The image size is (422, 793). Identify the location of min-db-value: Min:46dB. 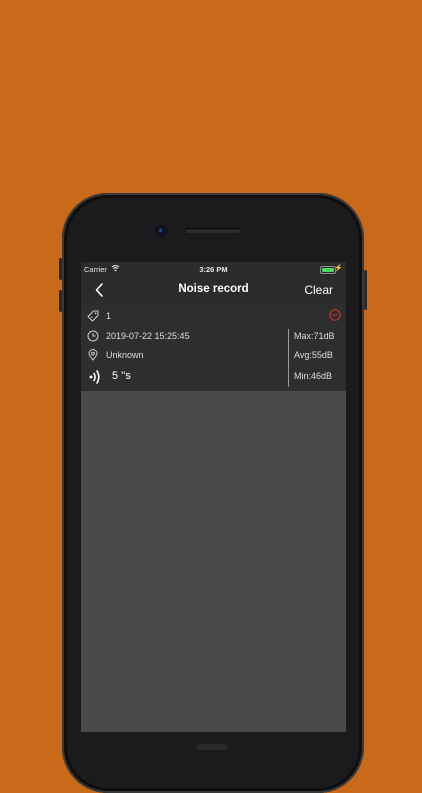
(313, 376).